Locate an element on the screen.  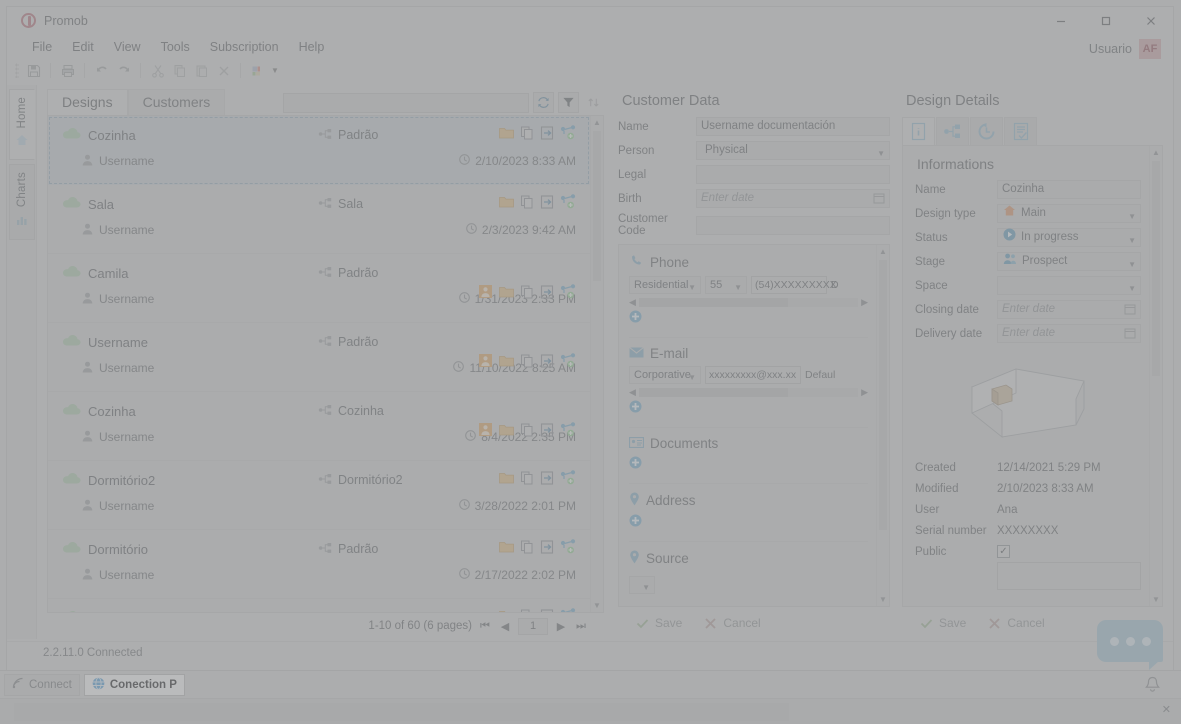
refresh-icon is located at coordinates (543, 102).